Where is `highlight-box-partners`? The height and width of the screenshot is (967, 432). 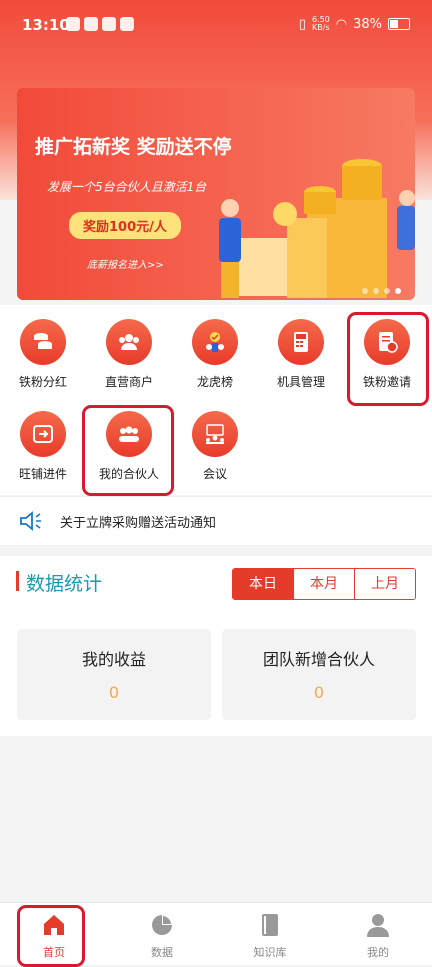
highlight-box-partners is located at coordinates (128, 450).